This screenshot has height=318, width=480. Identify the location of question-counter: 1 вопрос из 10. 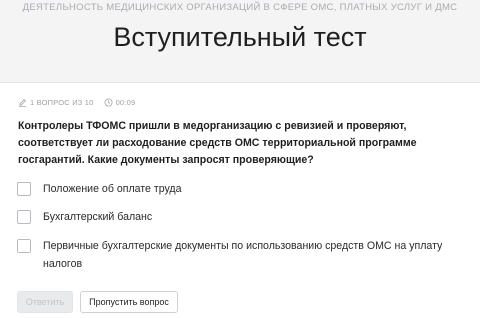
(62, 102).